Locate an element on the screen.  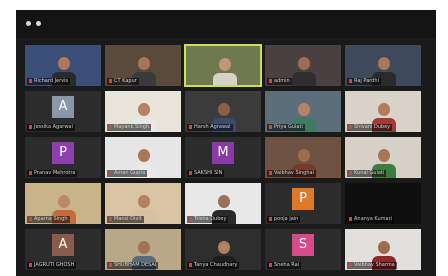
participant-name-label: Shivani Dubey is located at coordinates (370, 127).